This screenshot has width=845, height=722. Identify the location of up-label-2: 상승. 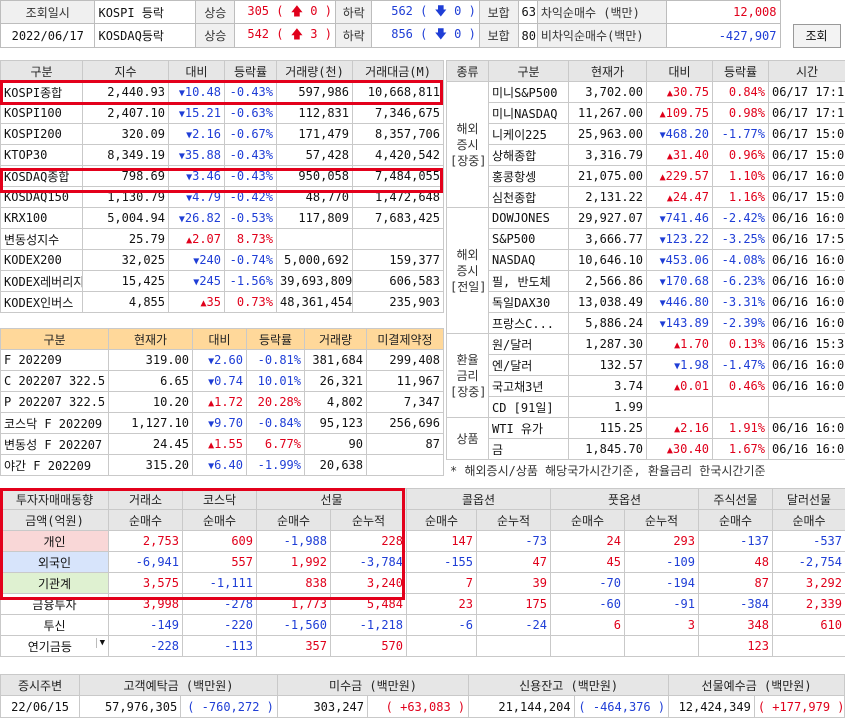
(215, 35).